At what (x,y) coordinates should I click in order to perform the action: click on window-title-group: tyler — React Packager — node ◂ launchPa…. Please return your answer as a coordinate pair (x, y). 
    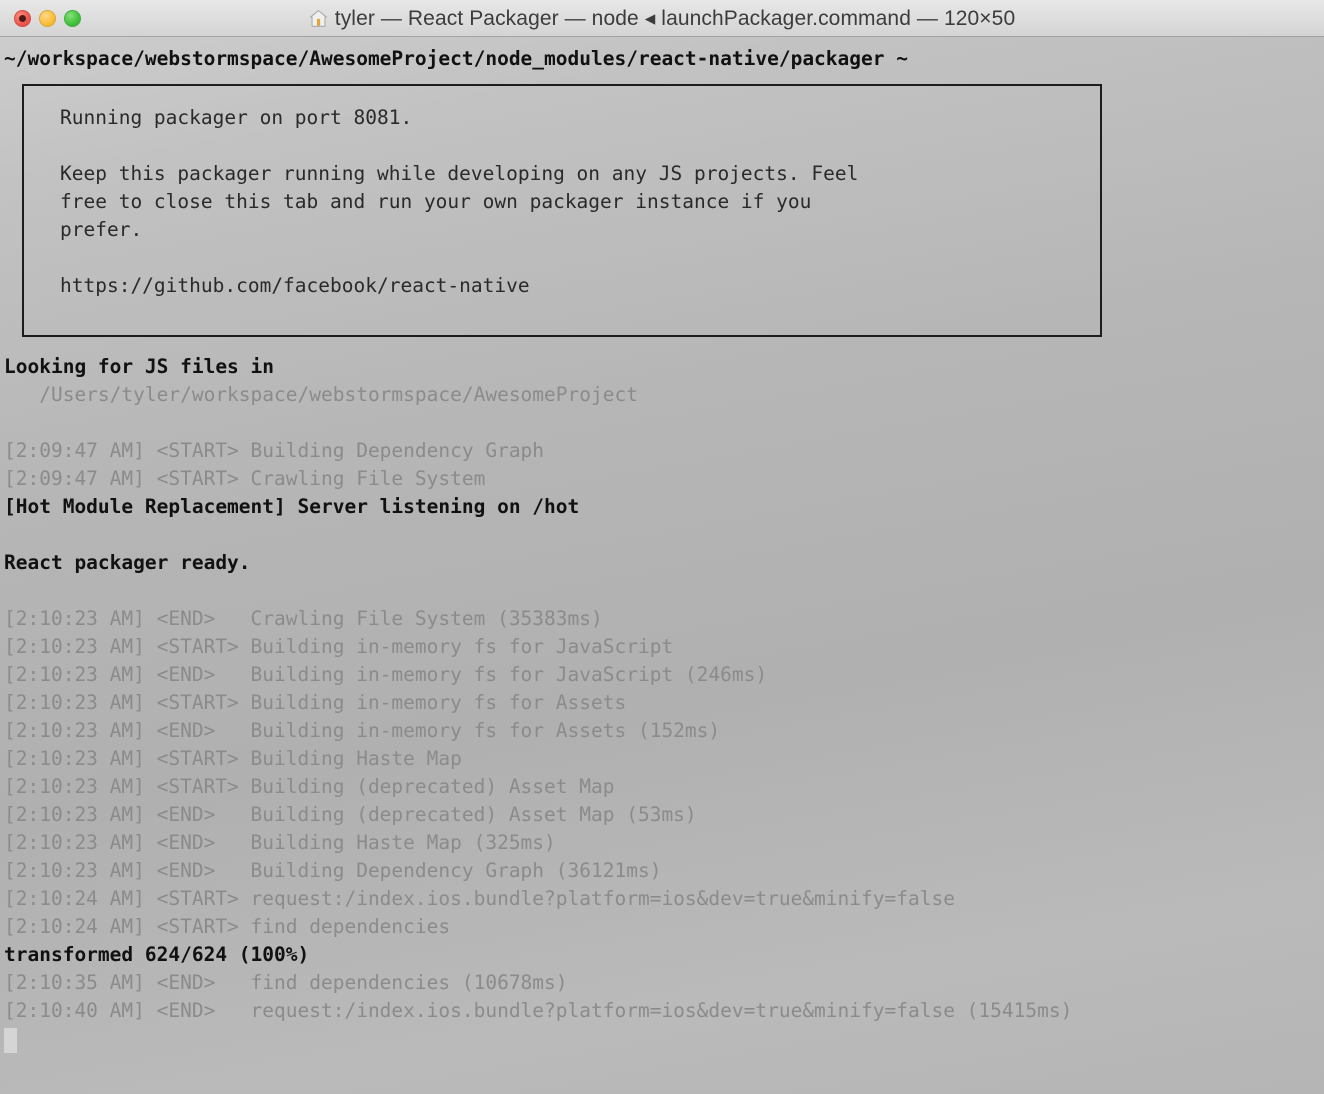
    Looking at the image, I should click on (662, 18).